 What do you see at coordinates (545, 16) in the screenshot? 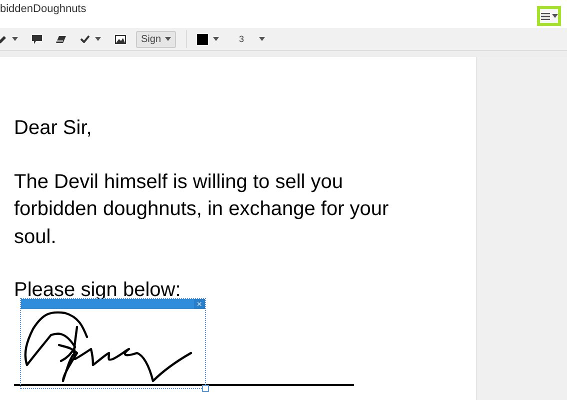
I see `menu-icon` at bounding box center [545, 16].